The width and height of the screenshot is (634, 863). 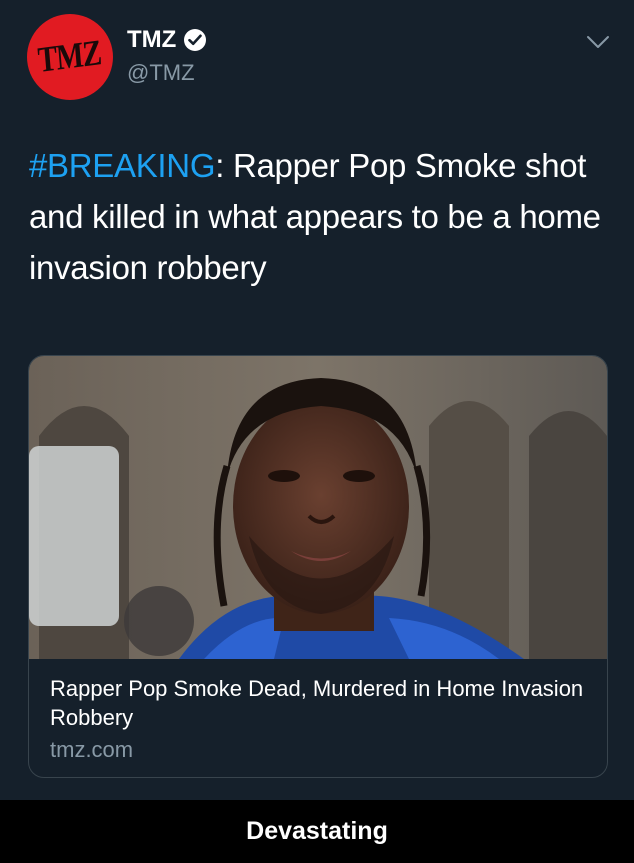 I want to click on avatar: TMZ, so click(x=70, y=57).